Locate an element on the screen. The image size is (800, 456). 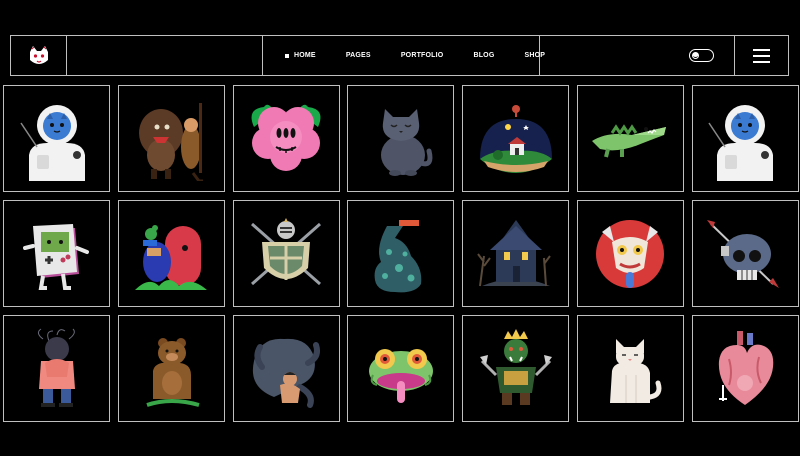
knight-shield-illustration is located at coordinates (286, 251).